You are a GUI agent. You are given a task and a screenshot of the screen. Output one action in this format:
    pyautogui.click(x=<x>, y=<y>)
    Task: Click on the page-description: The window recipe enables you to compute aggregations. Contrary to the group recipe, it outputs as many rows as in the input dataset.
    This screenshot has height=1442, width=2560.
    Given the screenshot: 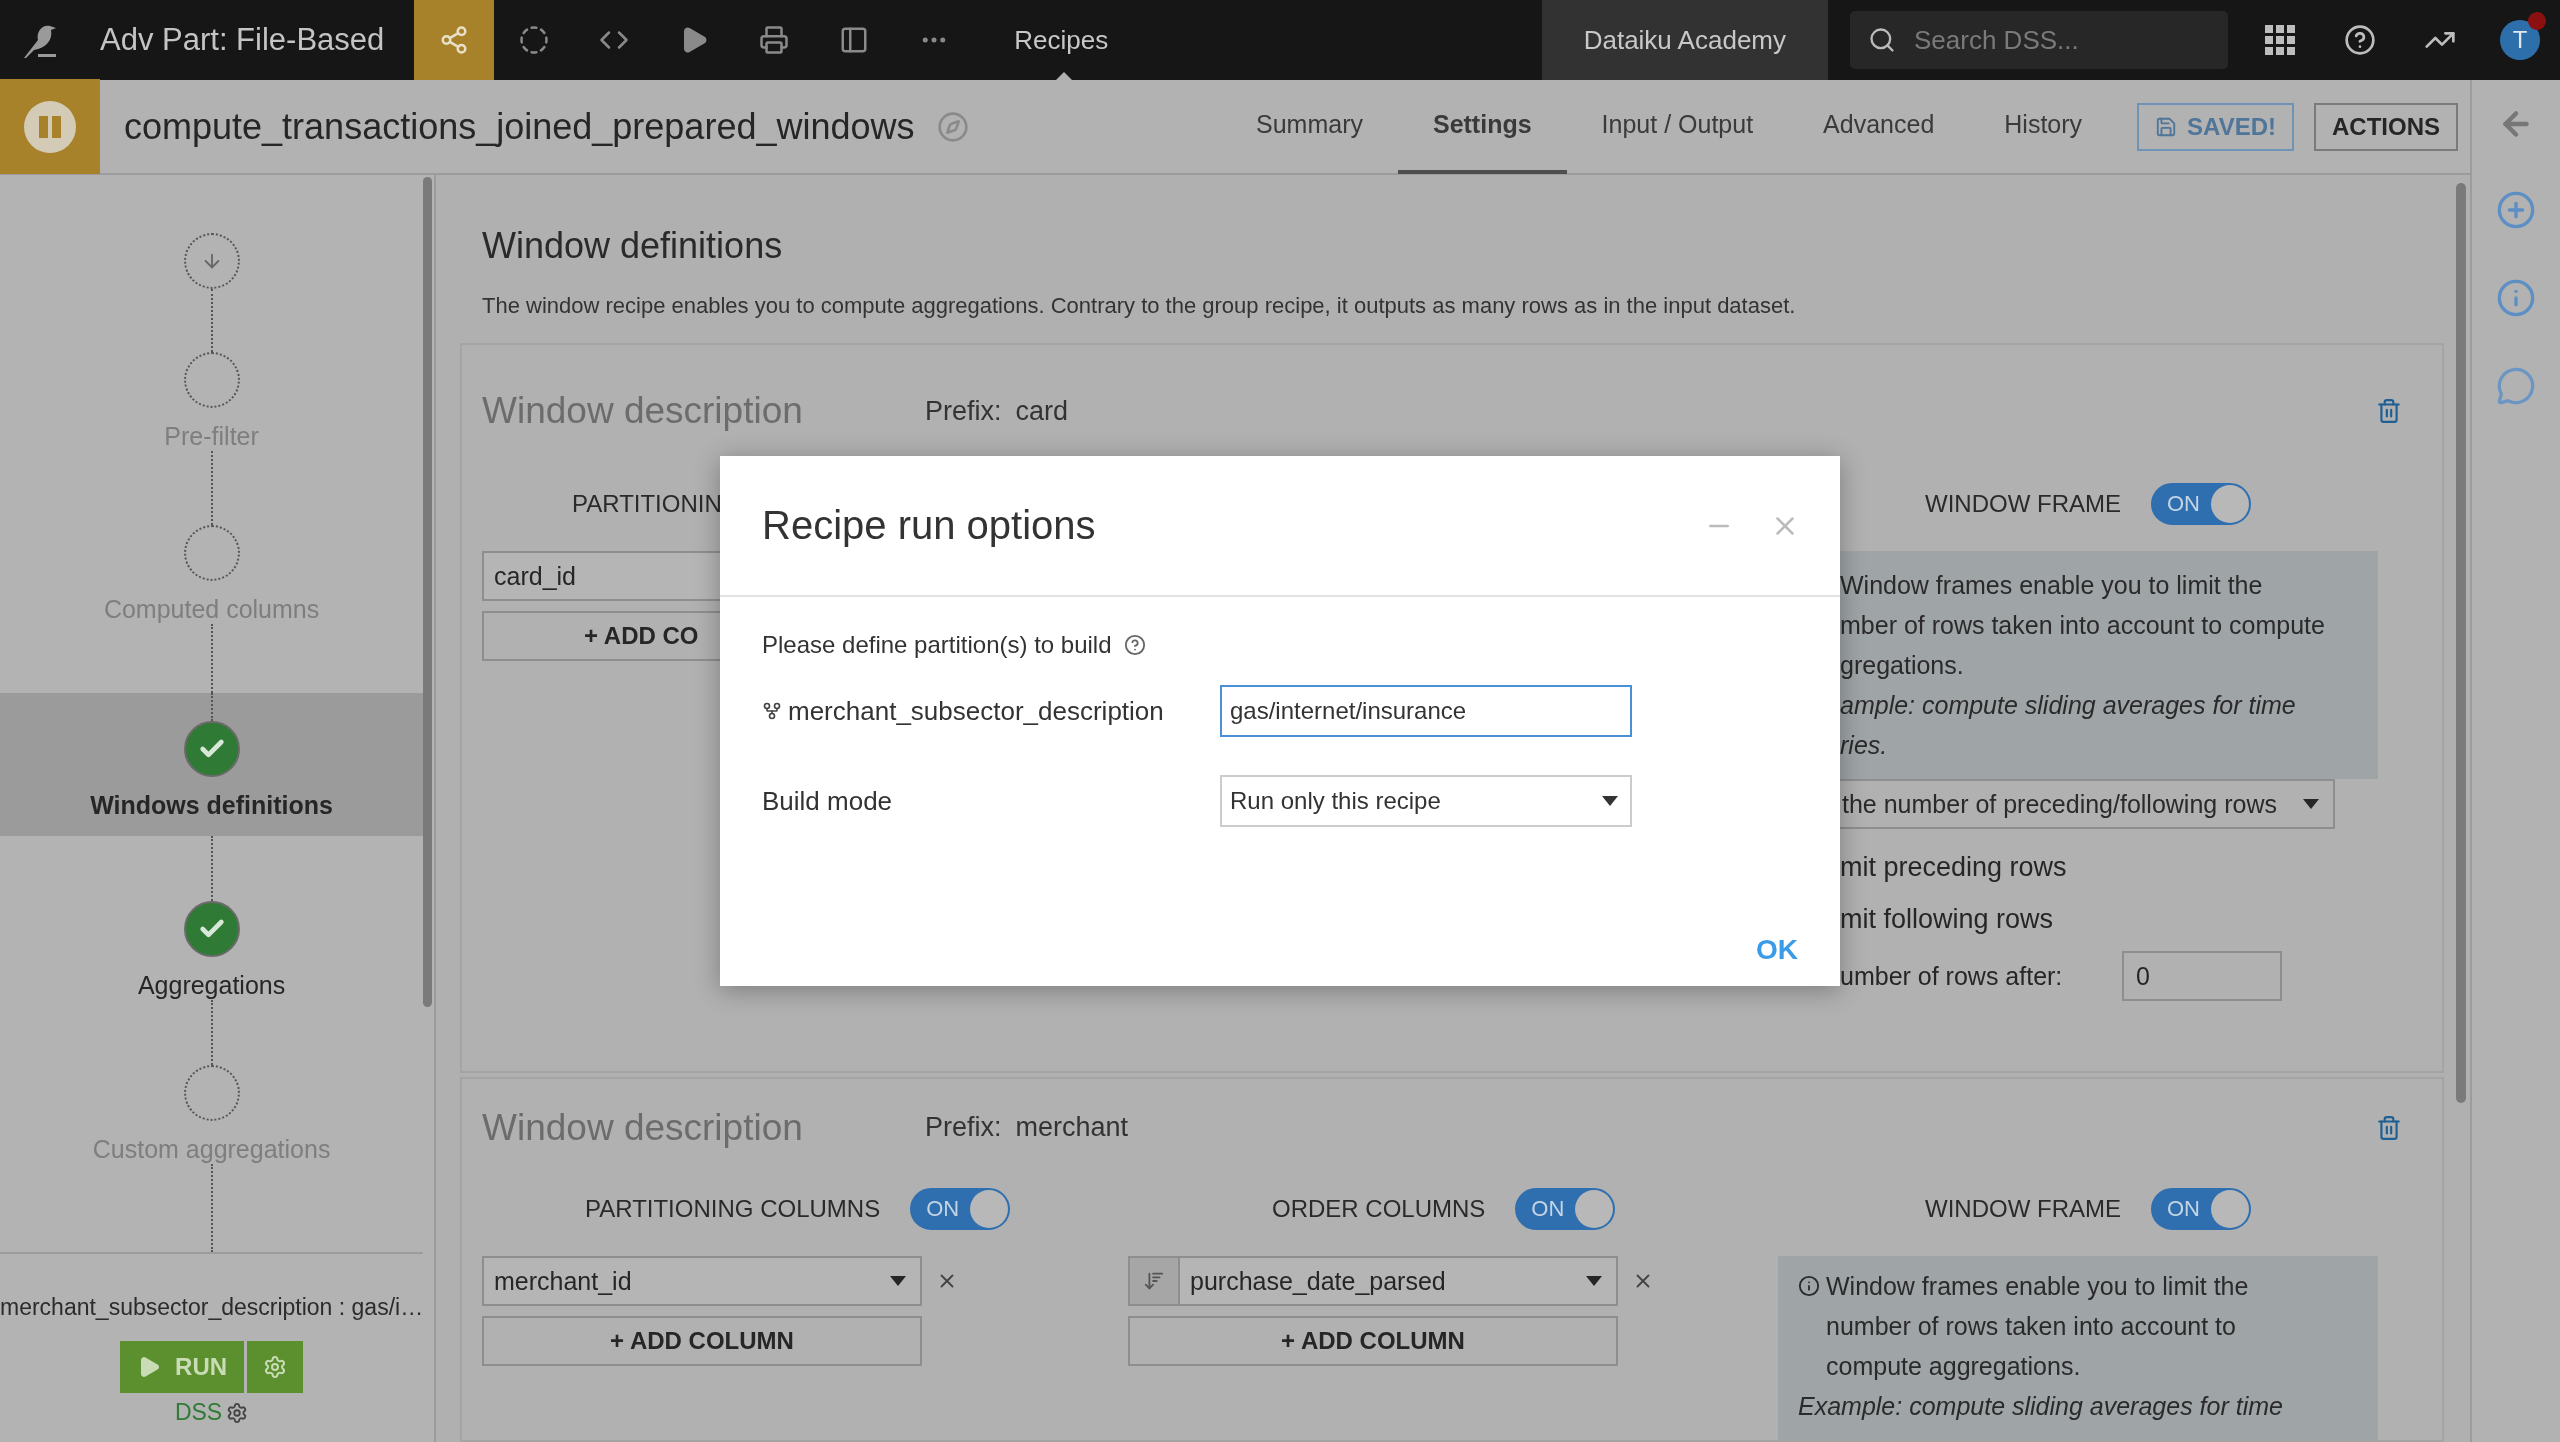 What is the action you would take?
    pyautogui.click(x=1139, y=306)
    